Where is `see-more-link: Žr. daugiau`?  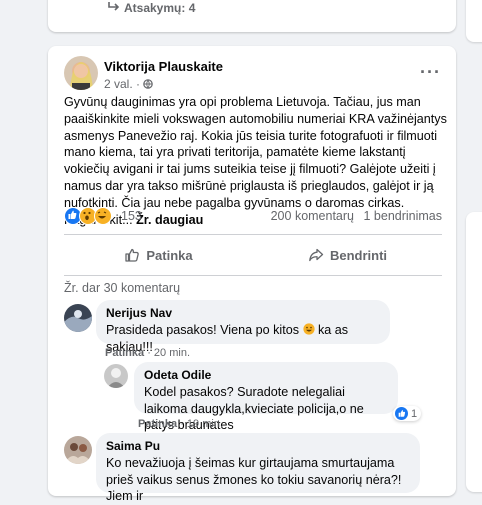
see-more-link: Žr. daugiau is located at coordinates (169, 220).